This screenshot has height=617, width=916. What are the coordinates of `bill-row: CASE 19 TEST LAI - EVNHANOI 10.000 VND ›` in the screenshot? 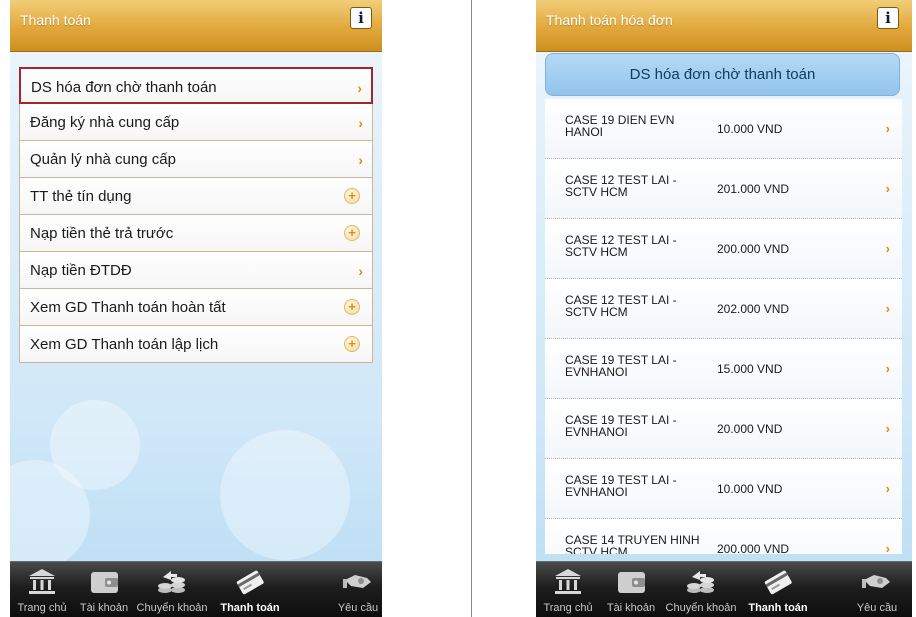 It's located at (723, 489).